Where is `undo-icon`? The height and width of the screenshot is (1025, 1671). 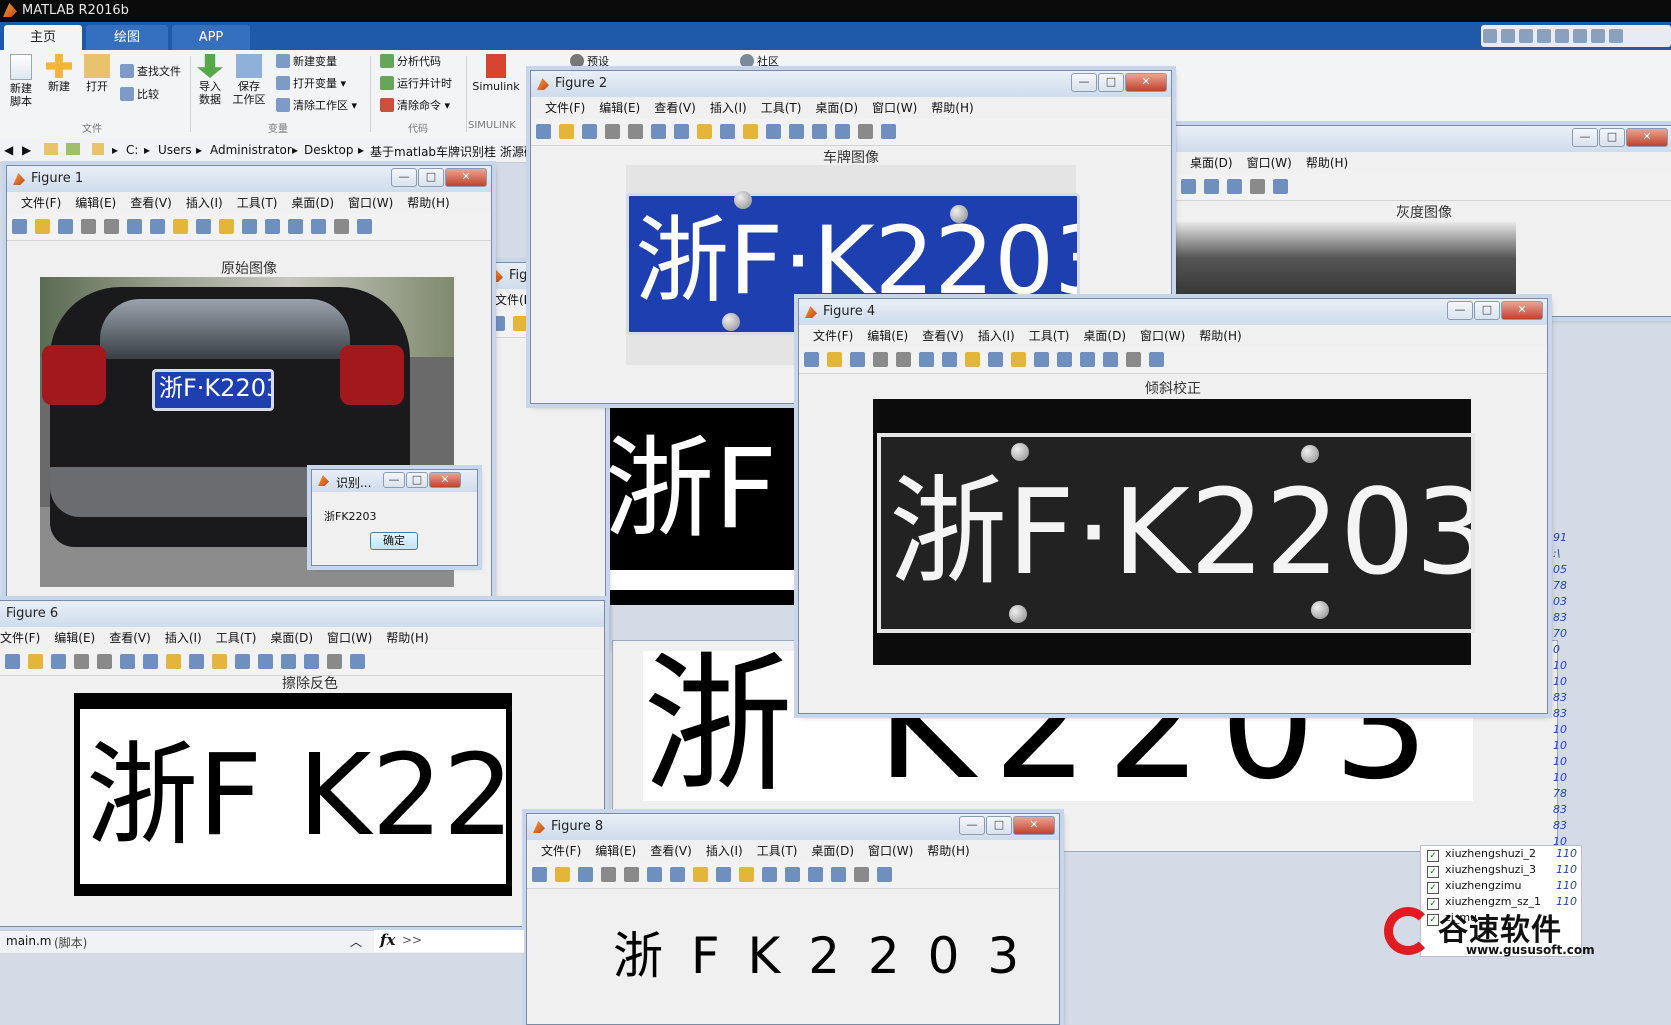 undo-icon is located at coordinates (1562, 36).